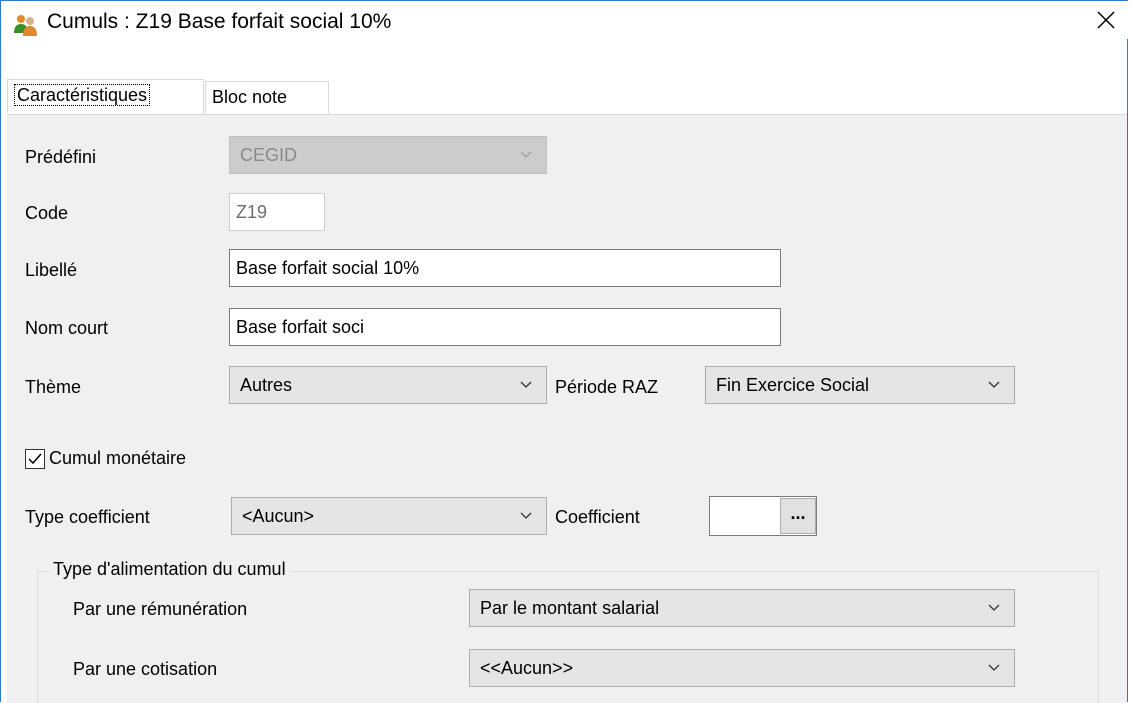 This screenshot has height=703, width=1130. What do you see at coordinates (792, 385) in the screenshot?
I see `periode-raz-value: Fin Exercice Social` at bounding box center [792, 385].